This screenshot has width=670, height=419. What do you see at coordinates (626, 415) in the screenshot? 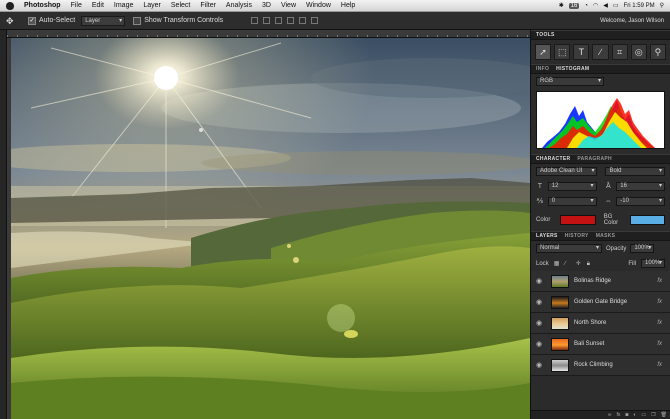
I see `add-mask-icon: ◙` at bounding box center [626, 415].